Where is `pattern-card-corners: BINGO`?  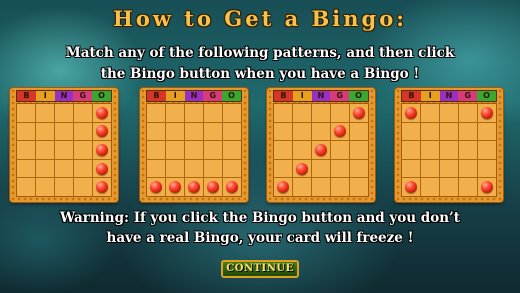
pattern-card-corners: BINGO is located at coordinates (449, 145).